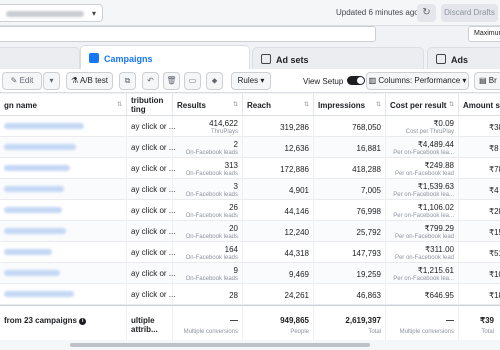 The width and height of the screenshot is (500, 350). What do you see at coordinates (278, 105) in the screenshot?
I see `column-header-reach: Reach ⇅` at bounding box center [278, 105].